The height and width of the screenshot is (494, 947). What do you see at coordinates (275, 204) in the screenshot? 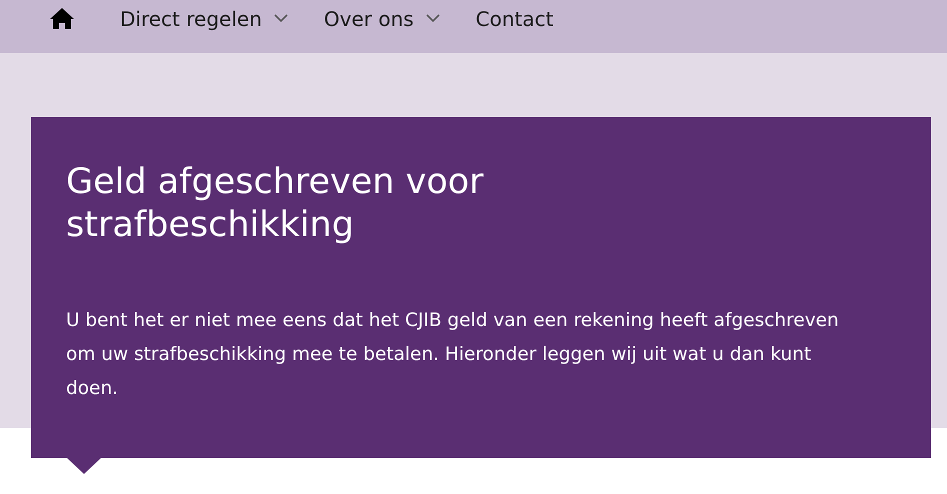
I see `page-title: Geld afgeschreven voor strafbeschikking` at bounding box center [275, 204].